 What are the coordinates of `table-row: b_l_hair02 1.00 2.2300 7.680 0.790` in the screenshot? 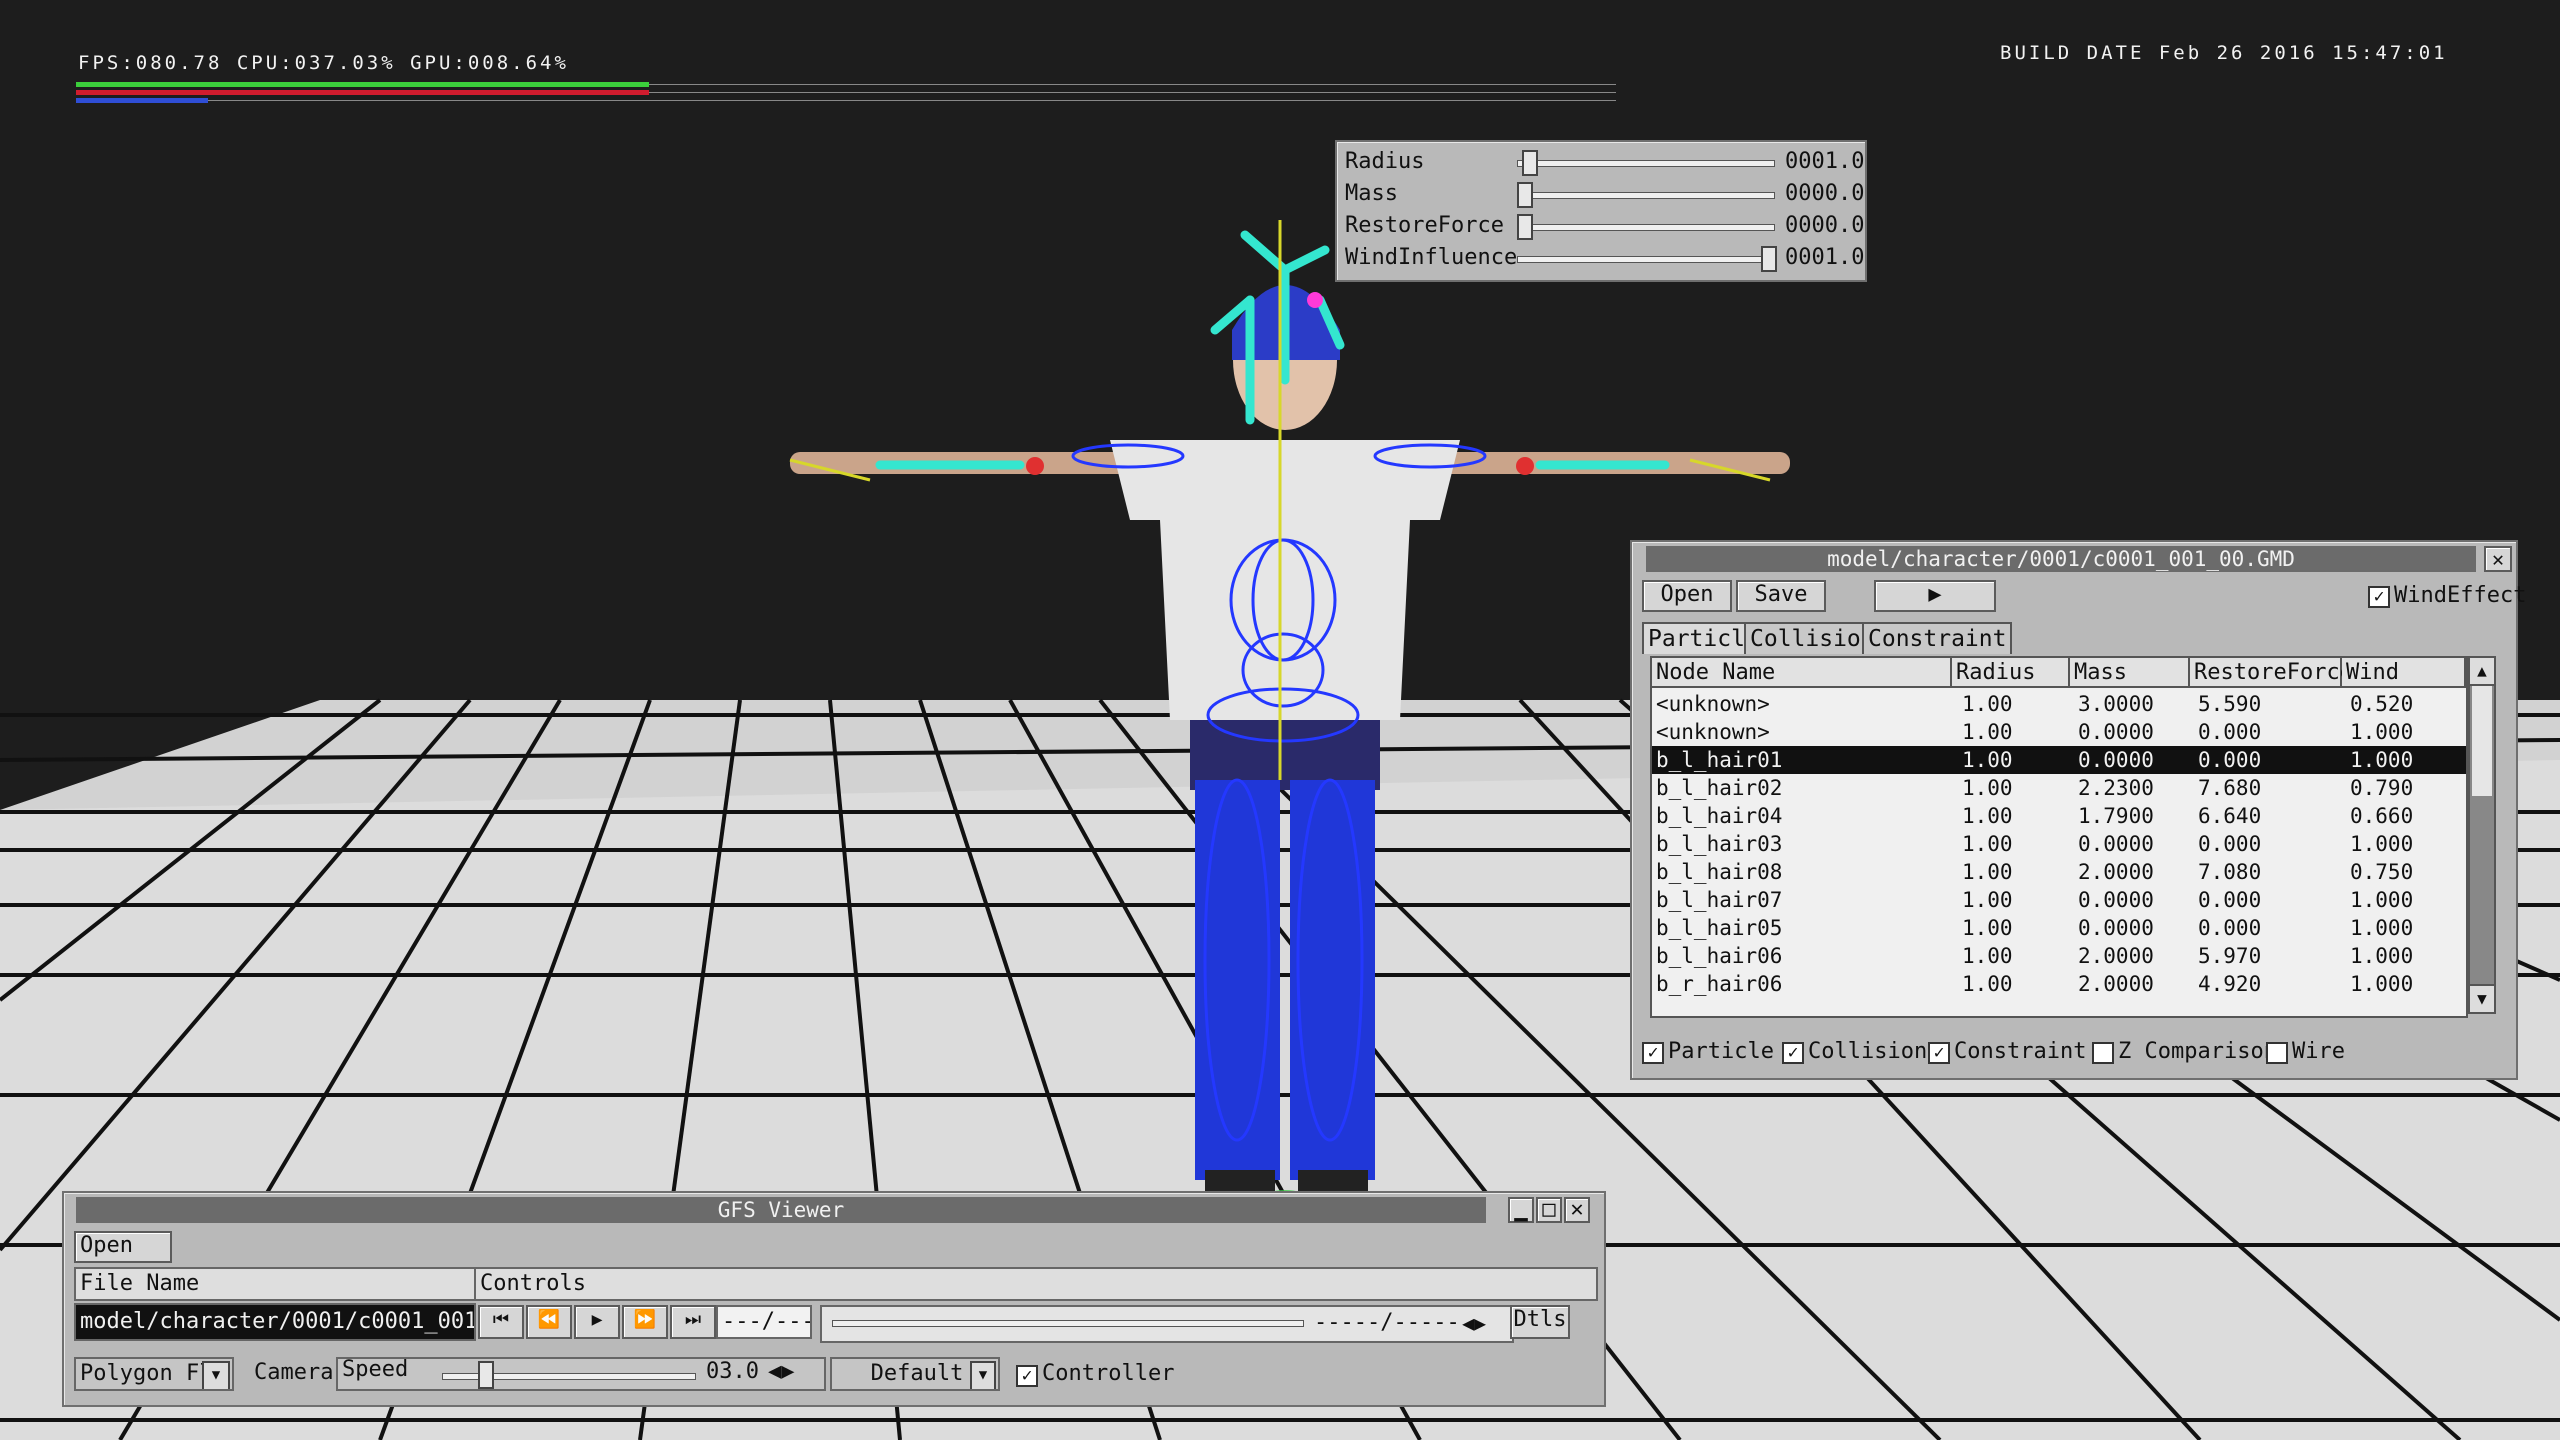 It's located at (2059, 788).